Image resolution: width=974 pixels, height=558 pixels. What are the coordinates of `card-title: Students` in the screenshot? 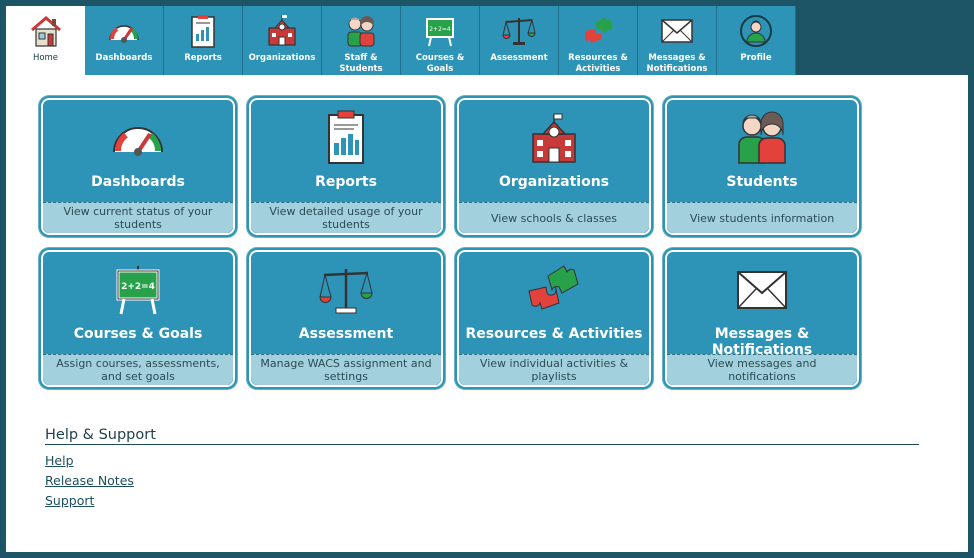 It's located at (762, 182).